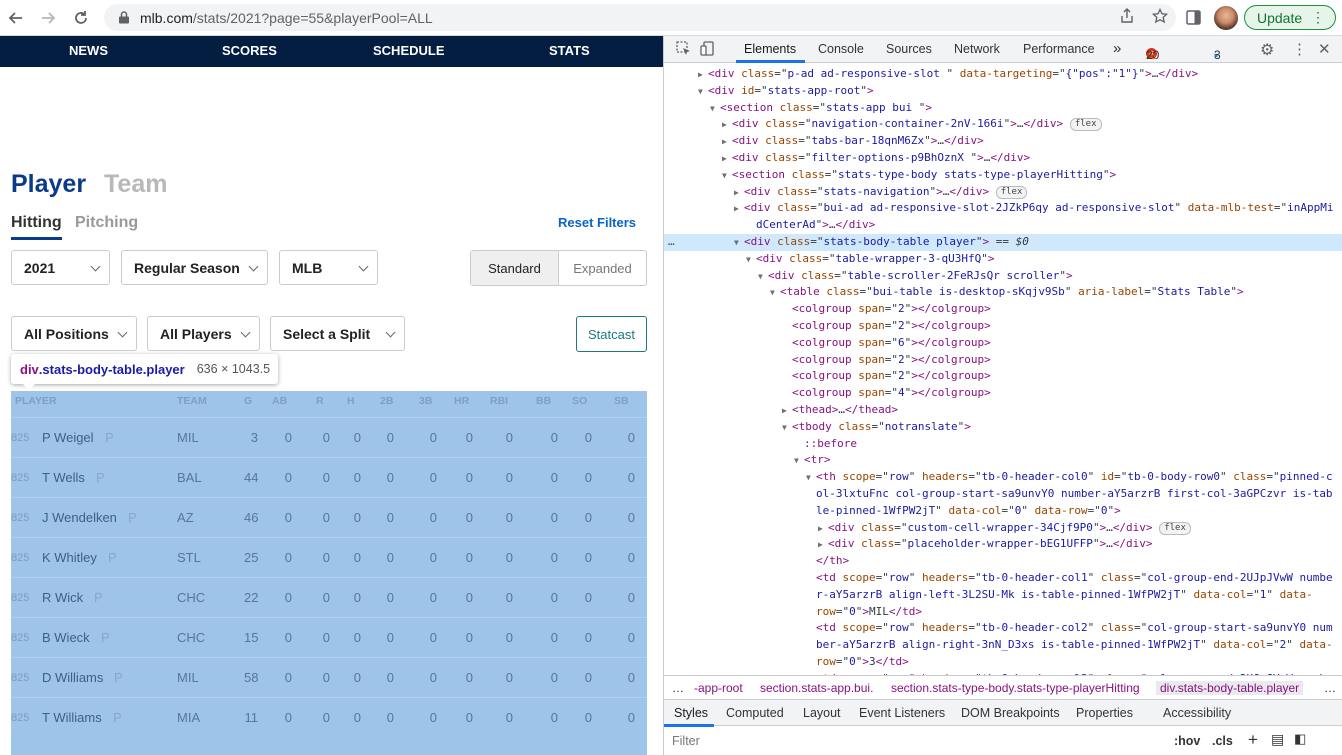 This screenshot has width=1342, height=755. I want to click on table-row: 825 K Whitley P STL 25 0 0 0 0 0 0 0 0 0 0, so click(329, 557).